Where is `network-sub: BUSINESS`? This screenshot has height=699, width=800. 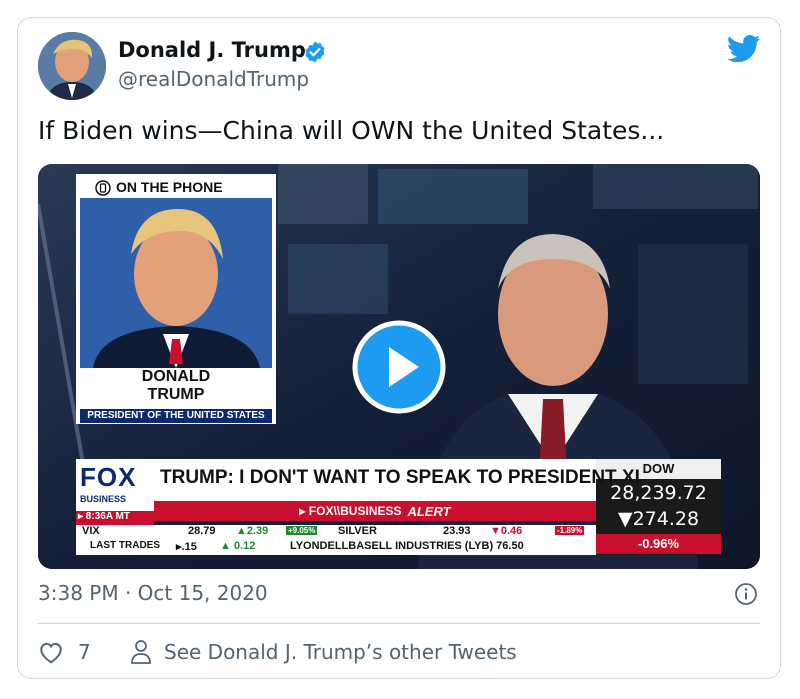
network-sub: BUSINESS is located at coordinates (103, 499).